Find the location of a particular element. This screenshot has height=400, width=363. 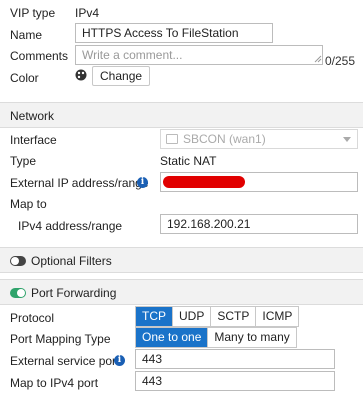

type-label: Type is located at coordinates (23, 161).